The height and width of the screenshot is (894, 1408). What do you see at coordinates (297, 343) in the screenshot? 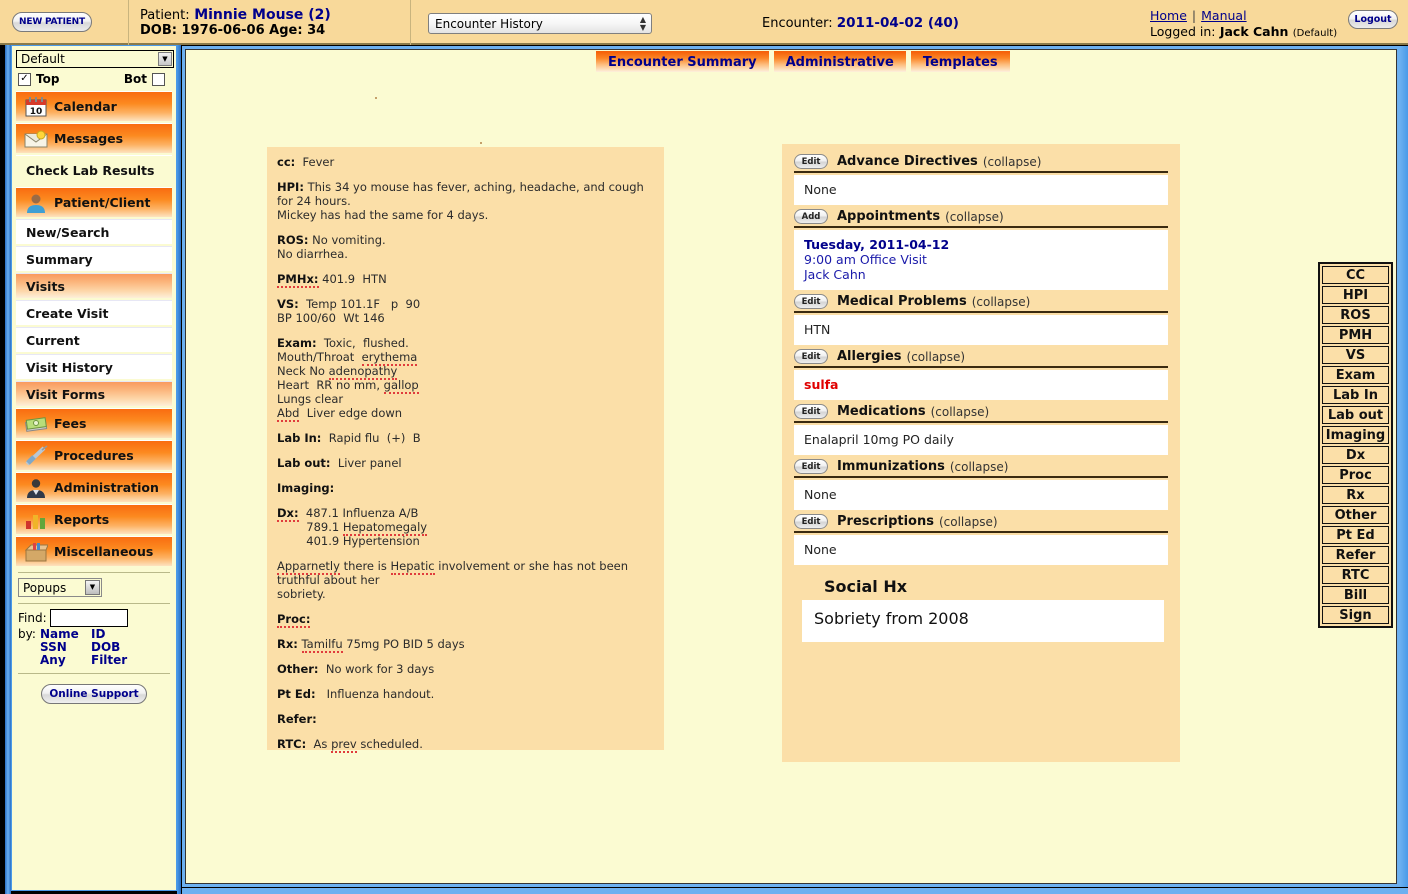
I see `note-key: Exam:` at bounding box center [297, 343].